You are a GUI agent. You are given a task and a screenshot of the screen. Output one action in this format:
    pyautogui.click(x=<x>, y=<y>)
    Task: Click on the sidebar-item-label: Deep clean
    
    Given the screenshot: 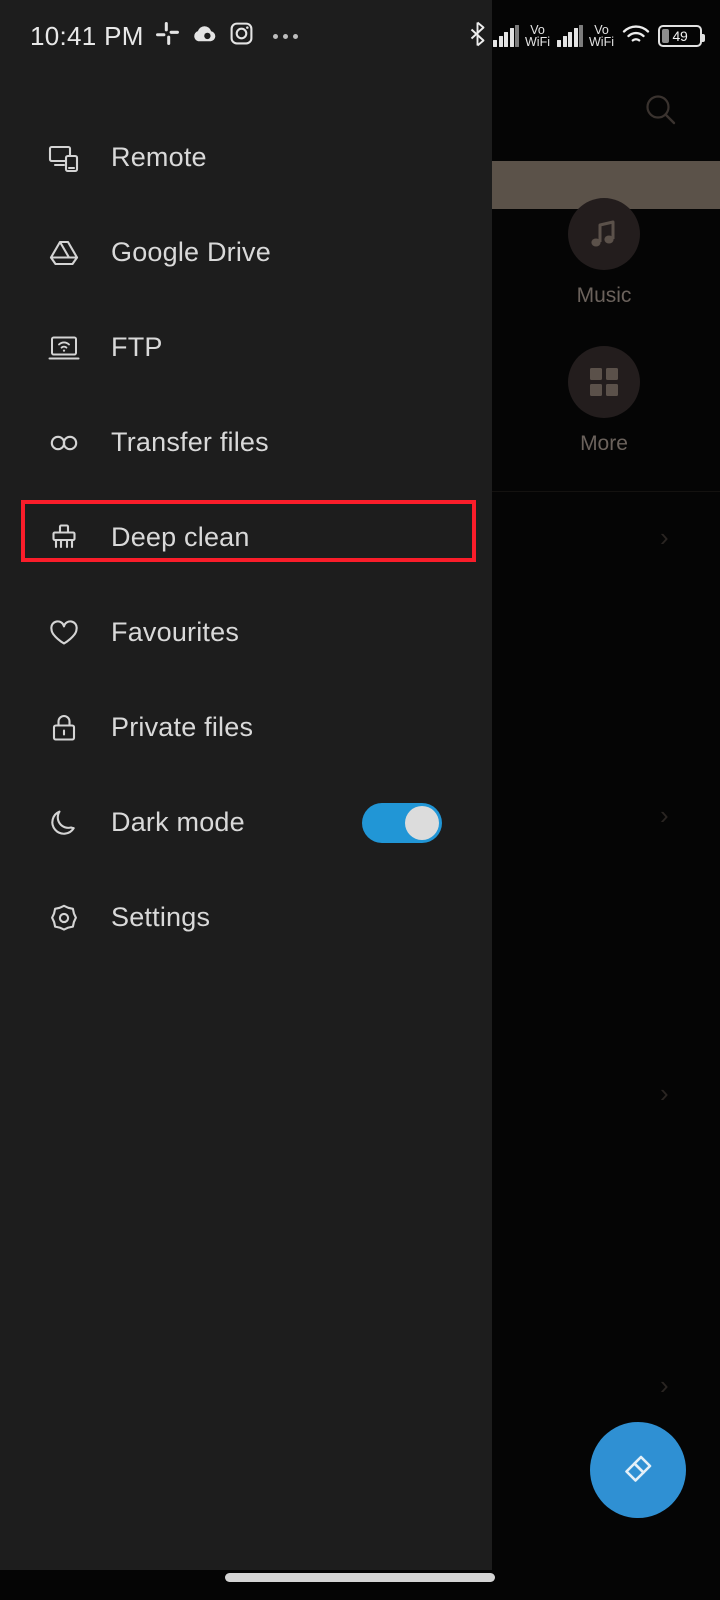 What is the action you would take?
    pyautogui.click(x=180, y=537)
    